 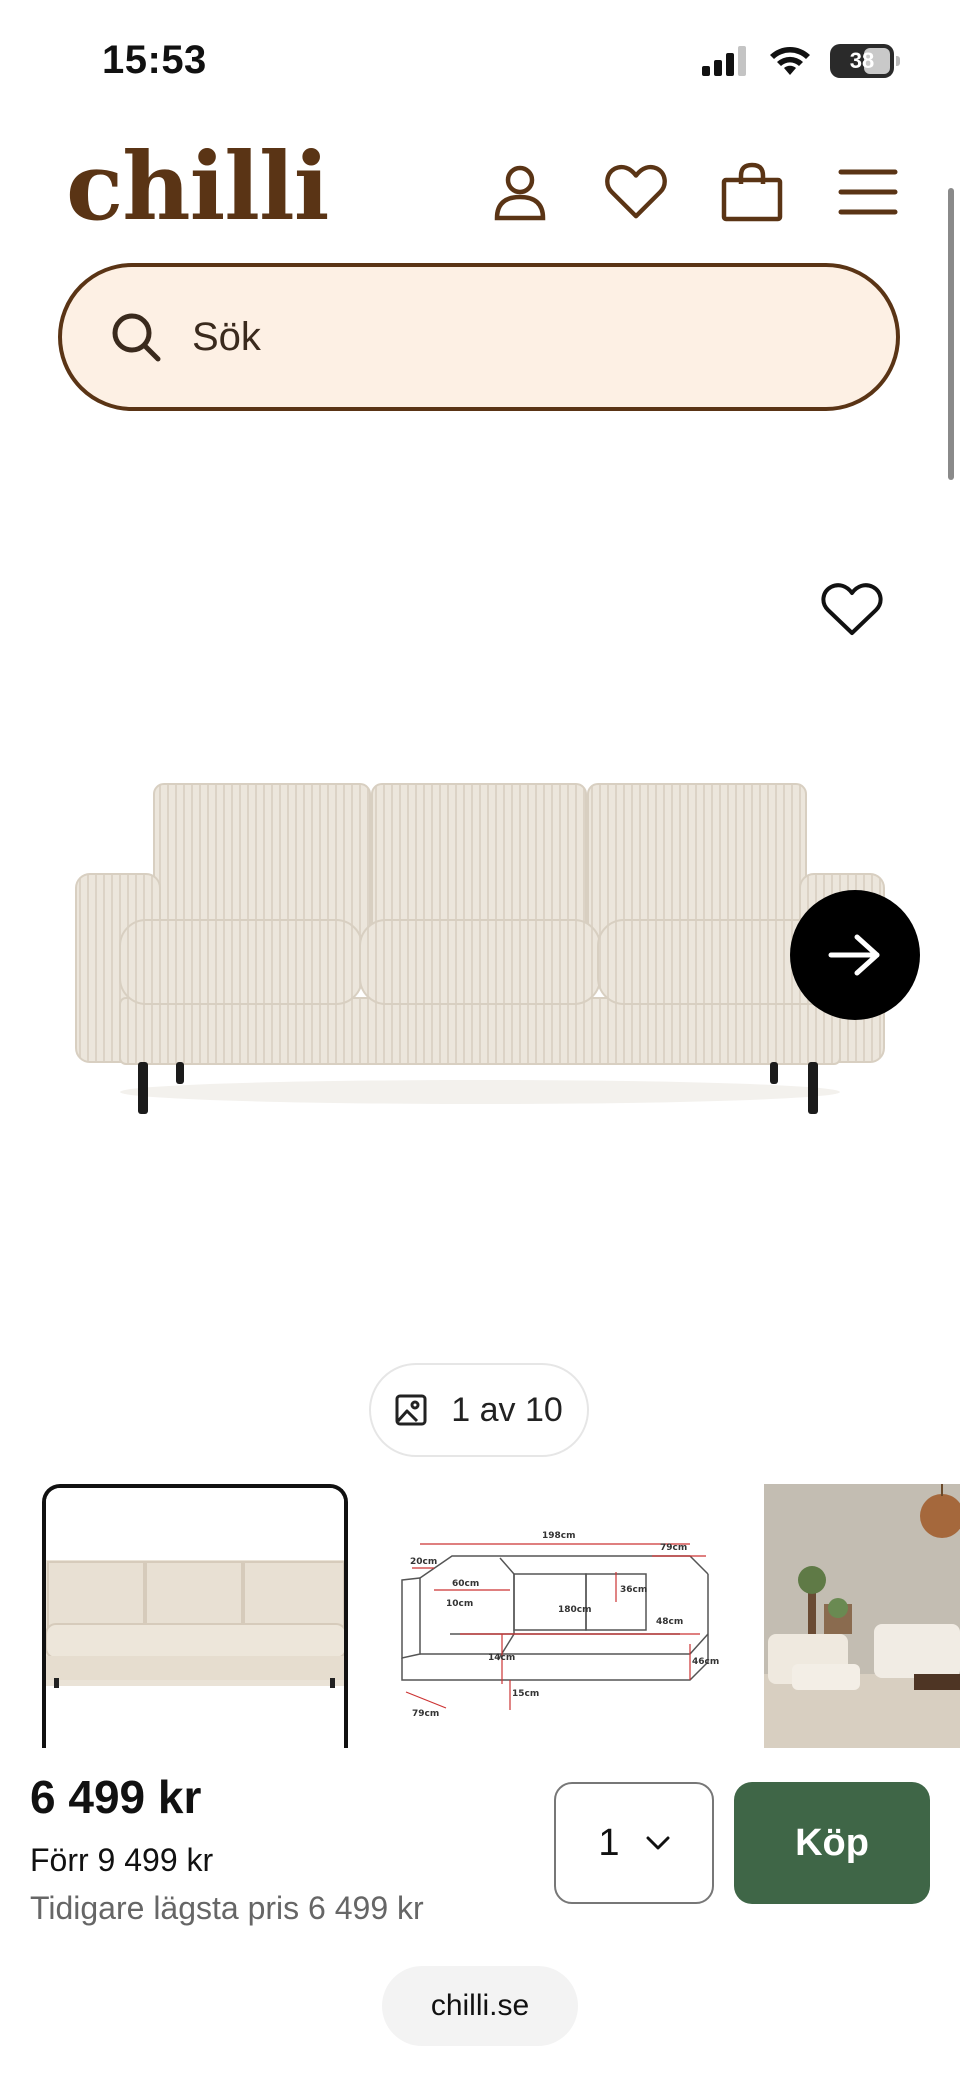 What do you see at coordinates (575, 1610) in the screenshot?
I see `dim-label: 180cm` at bounding box center [575, 1610].